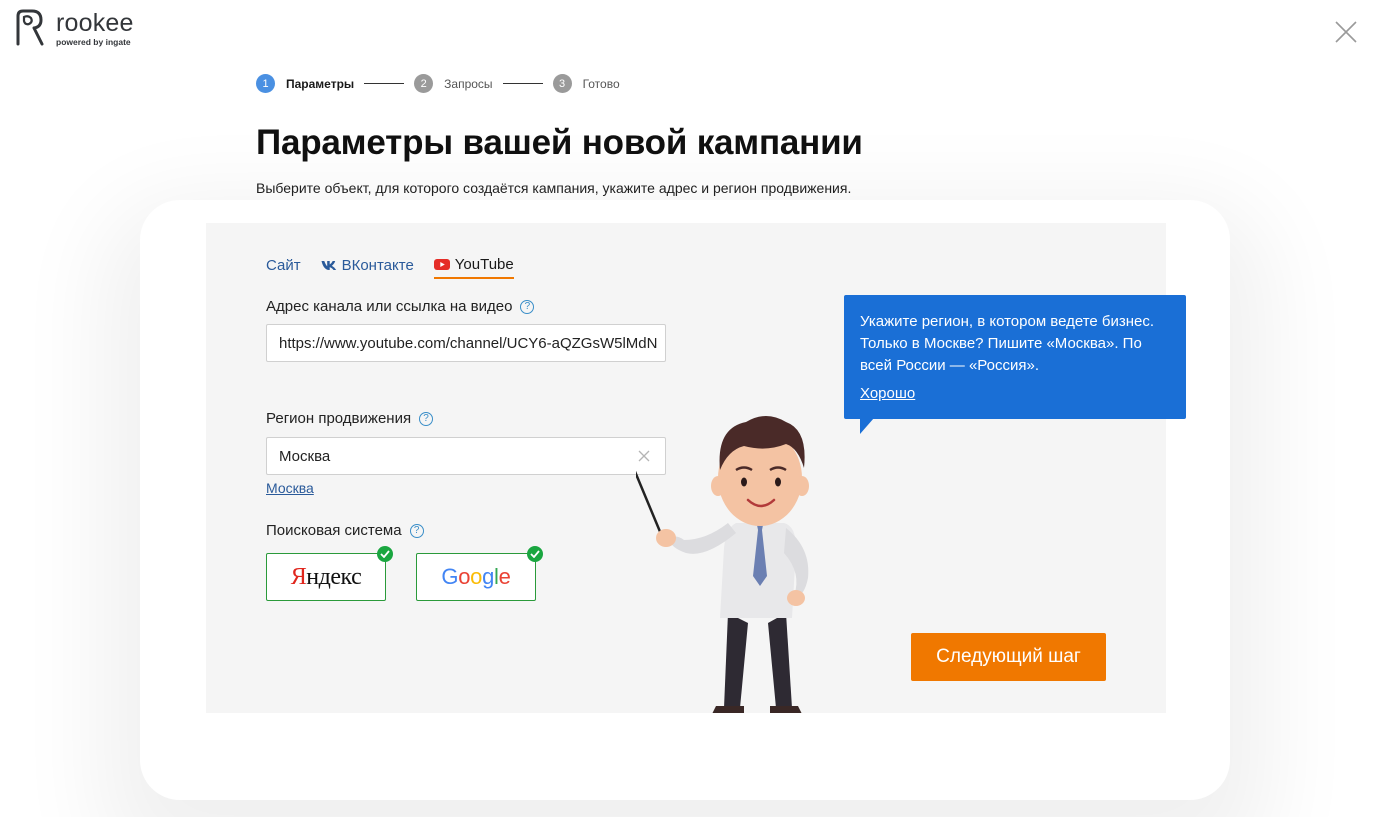 The width and height of the screenshot is (1378, 817). What do you see at coordinates (339, 418) in the screenshot?
I see `region-label-text: Регион продвижения` at bounding box center [339, 418].